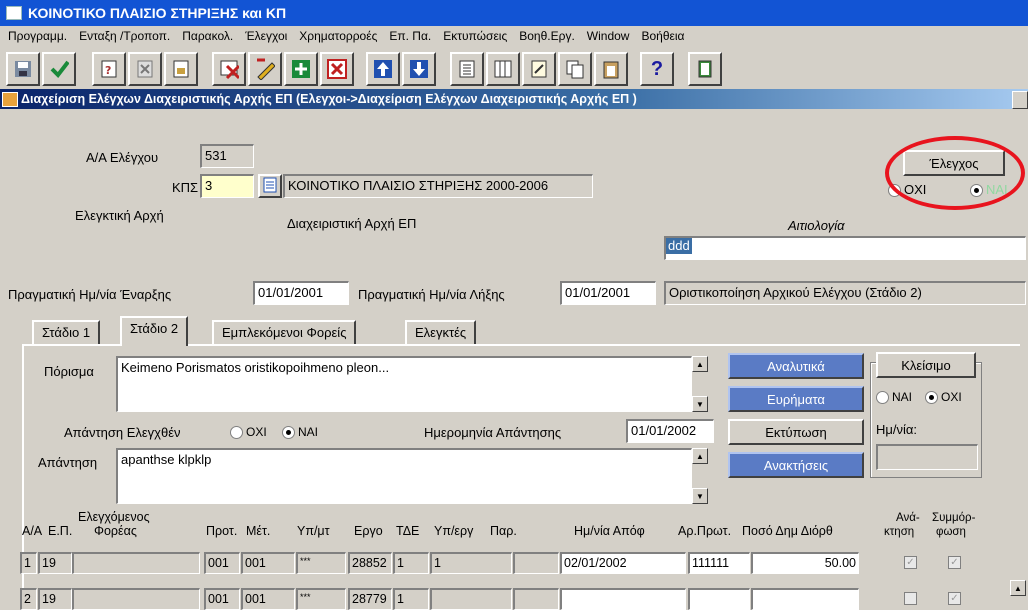  I want to click on menu-entaxi: Ενταξη /Τροποπ., so click(124, 36).